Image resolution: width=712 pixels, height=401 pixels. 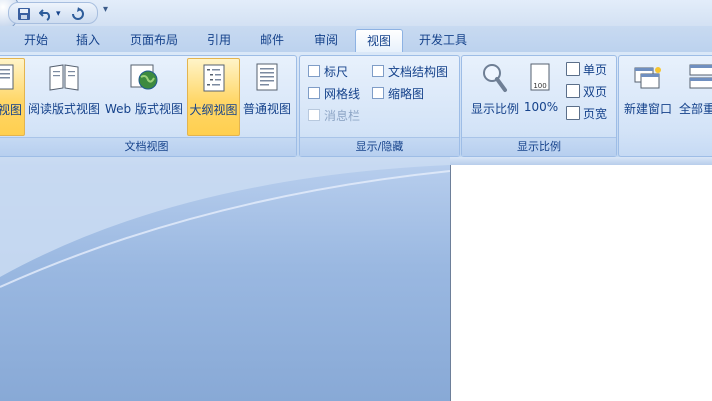 I want to click on print-layout-label: 视图, so click(x=11, y=110).